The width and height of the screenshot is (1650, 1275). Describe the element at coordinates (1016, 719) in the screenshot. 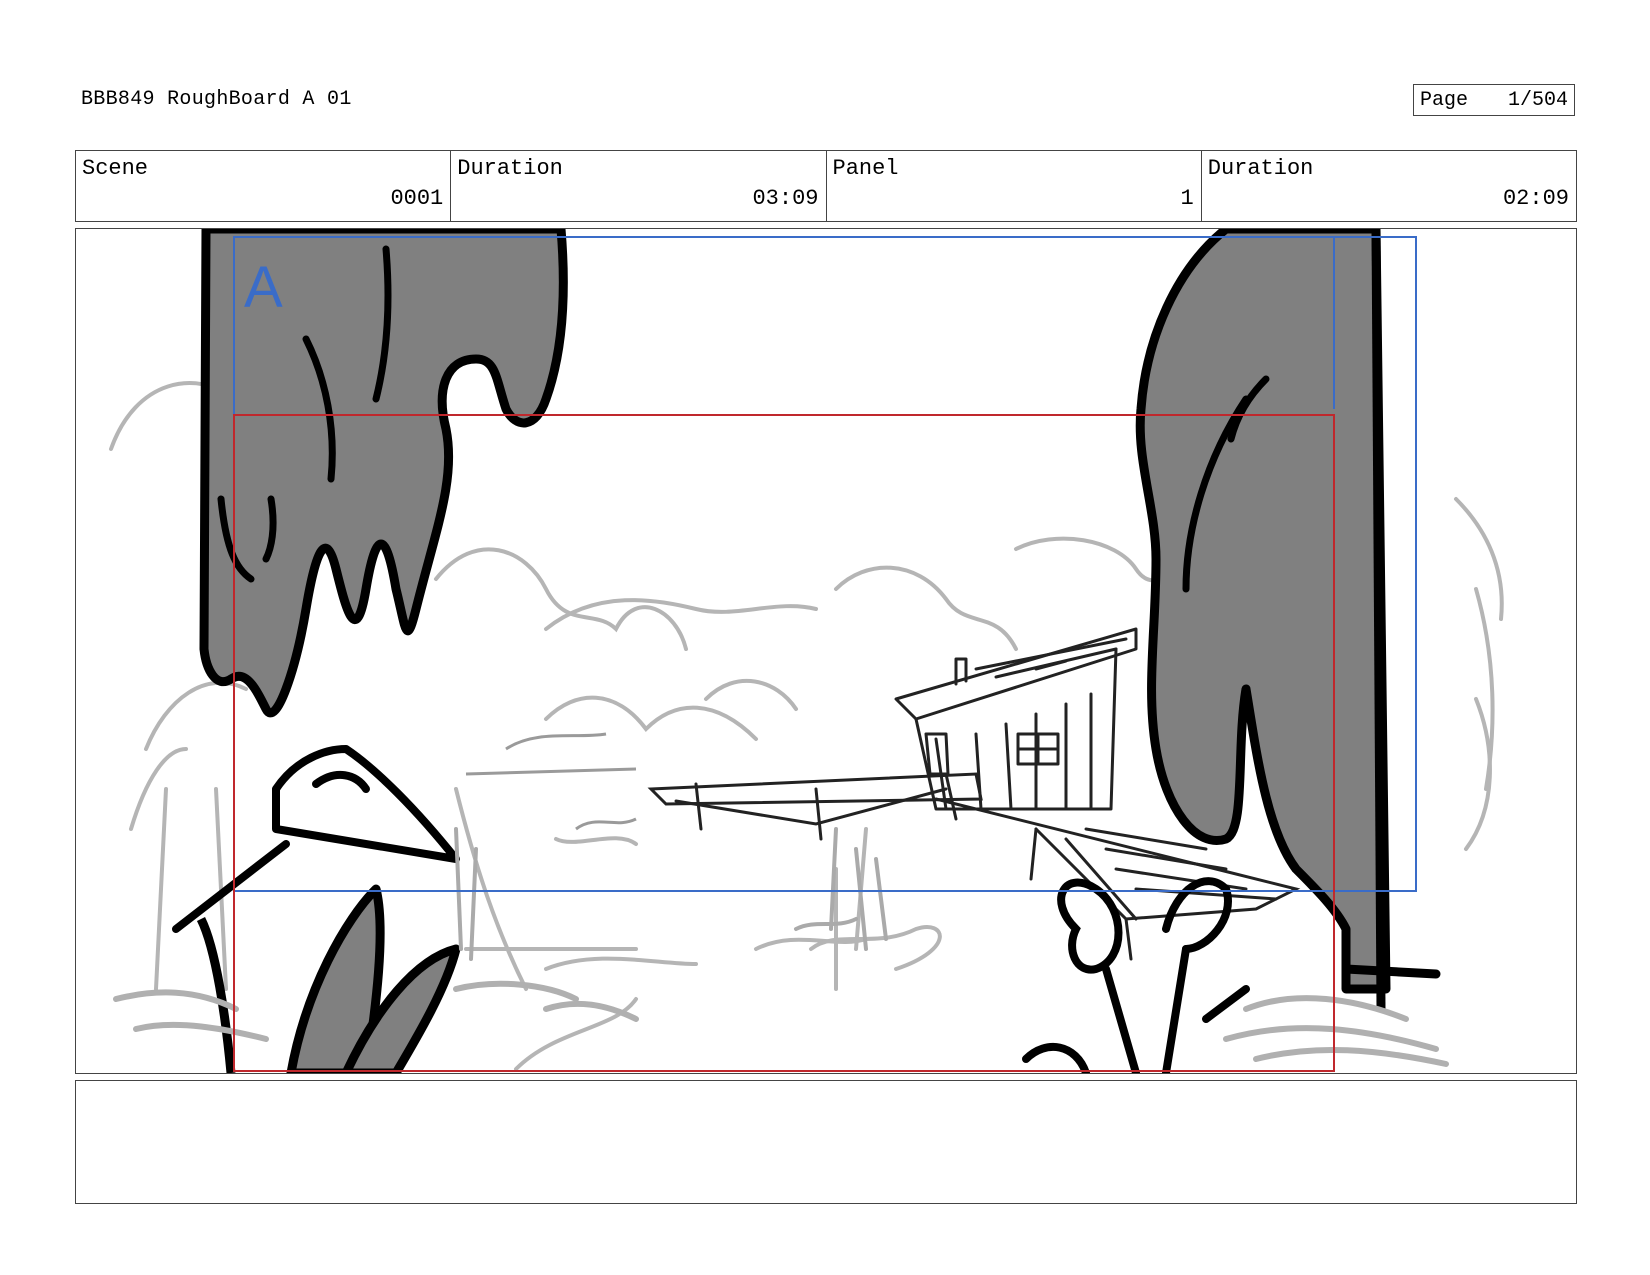

I see `boathouse` at that location.